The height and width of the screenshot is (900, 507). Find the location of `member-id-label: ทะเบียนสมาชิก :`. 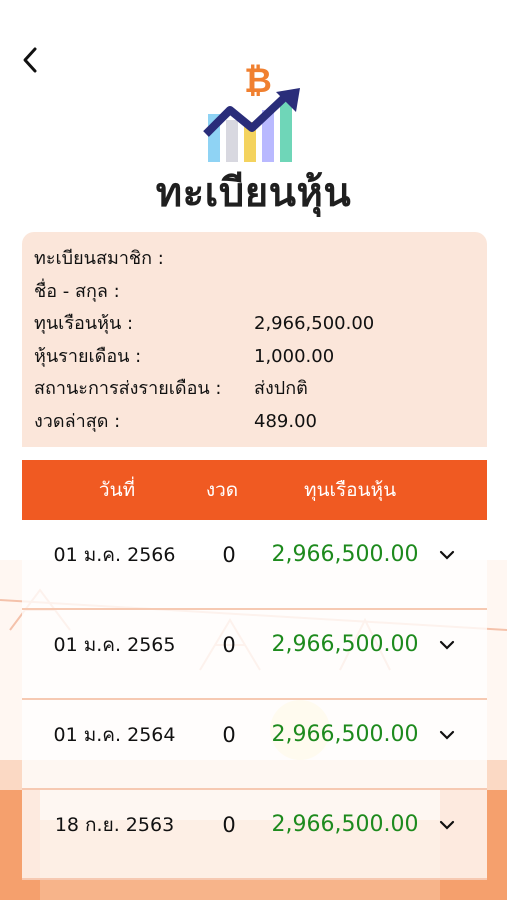

member-id-label: ทะเบียนสมาชิก : is located at coordinates (99, 258).